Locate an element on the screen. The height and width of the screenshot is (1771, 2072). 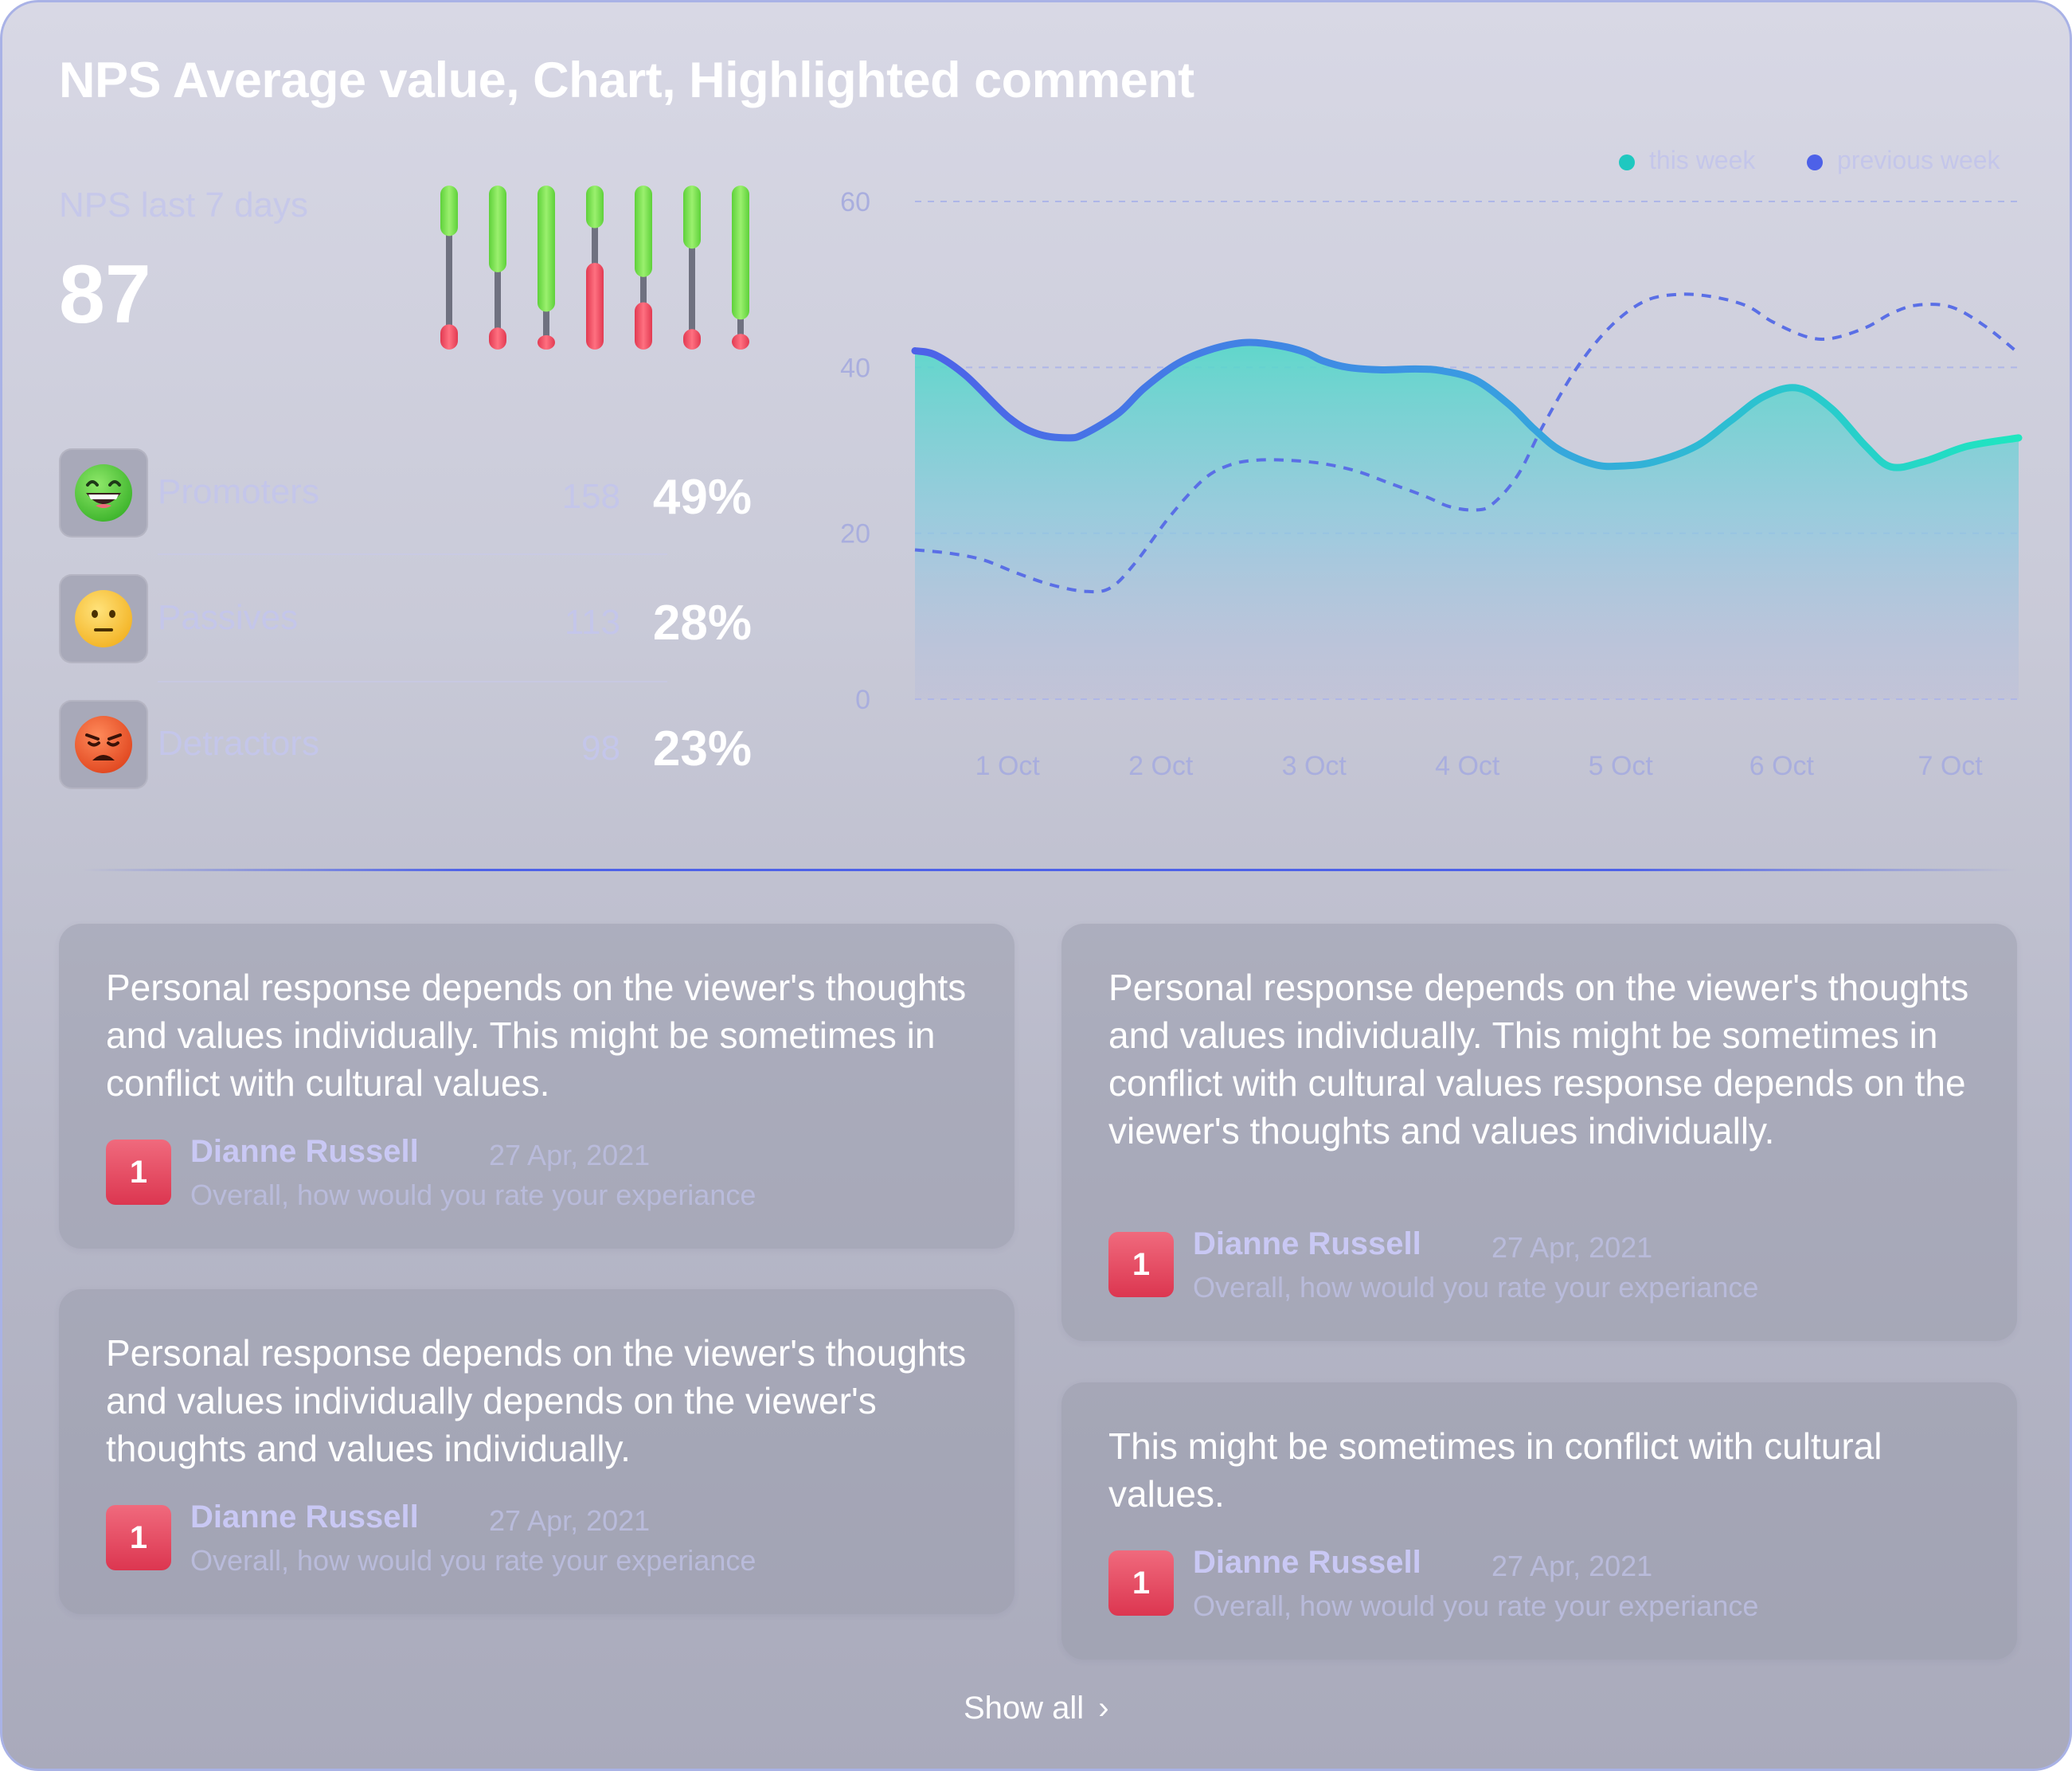
category-percent: 28% is located at coordinates (702, 623).